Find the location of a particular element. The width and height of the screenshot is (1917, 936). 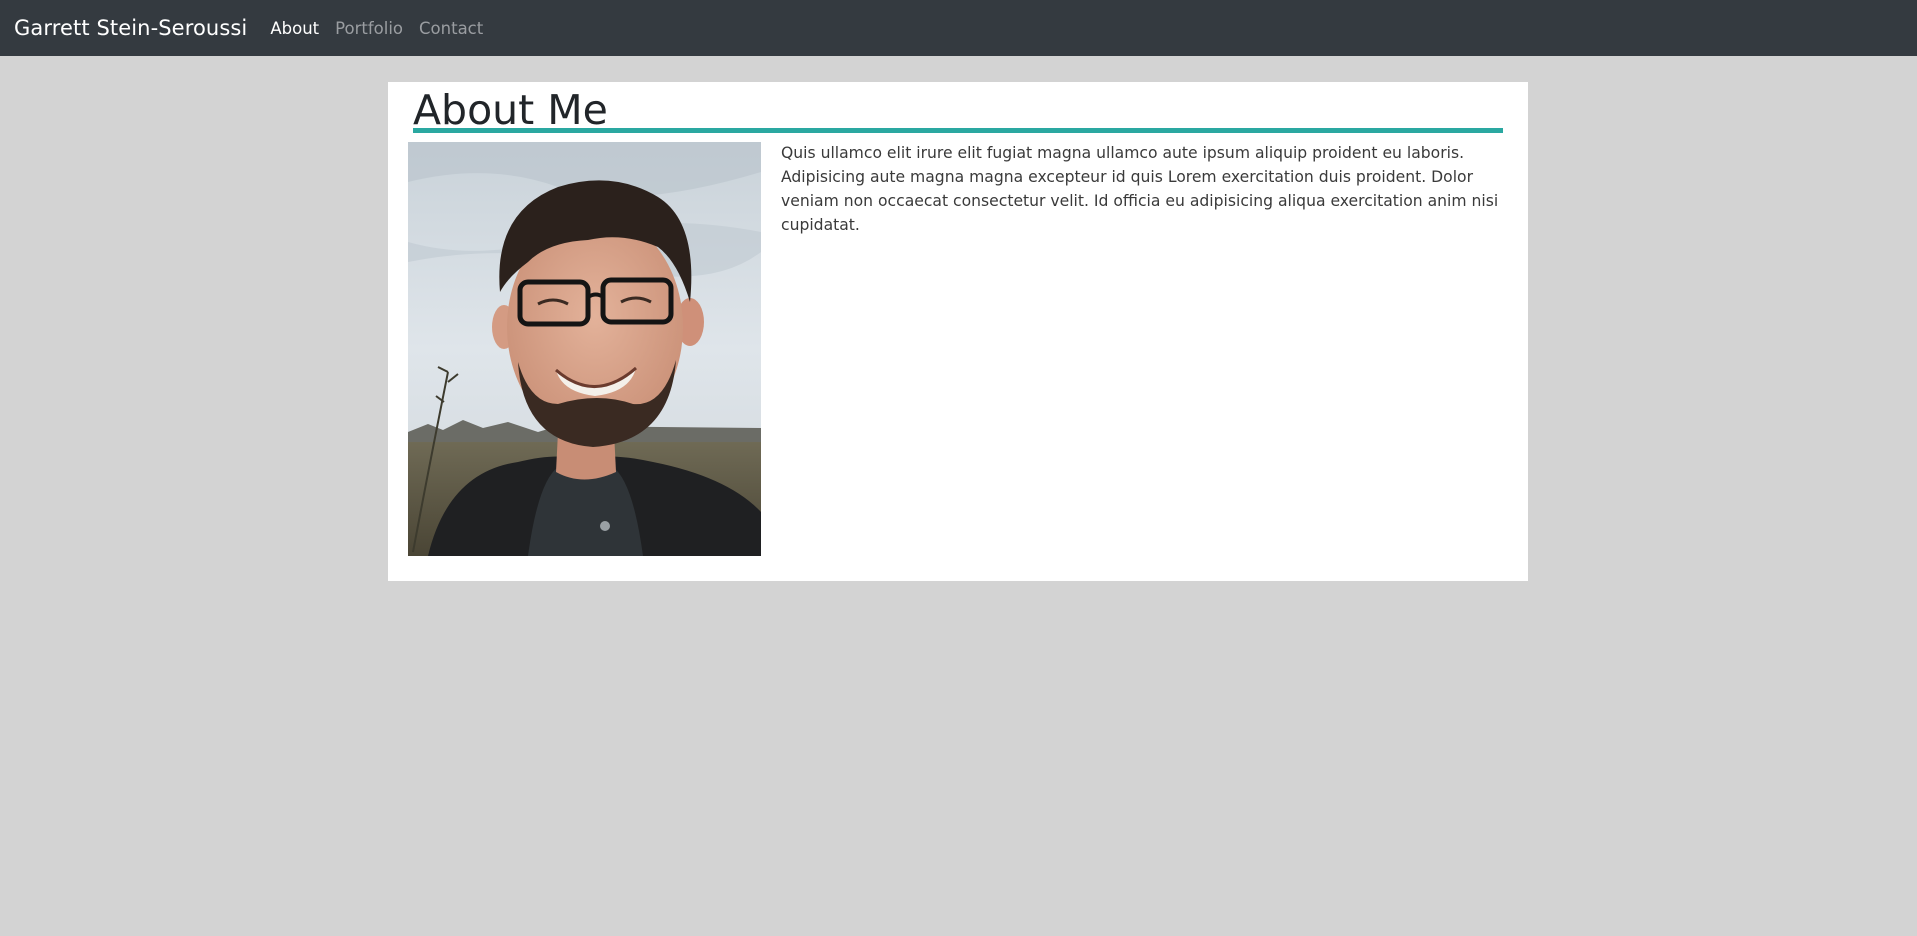

profile-photo is located at coordinates (584, 349).